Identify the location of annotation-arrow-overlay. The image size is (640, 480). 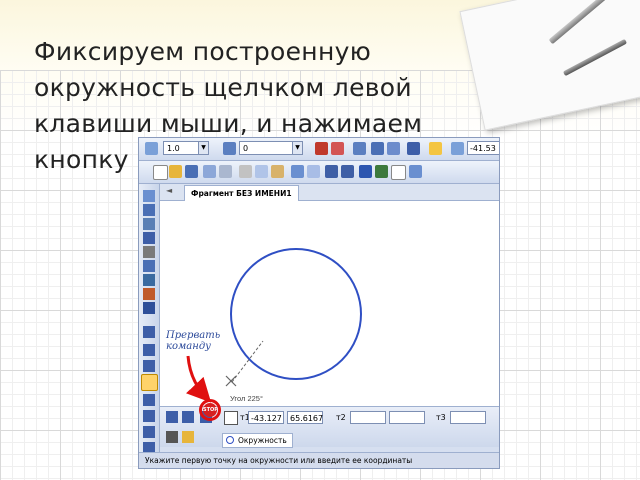
(198, 379).